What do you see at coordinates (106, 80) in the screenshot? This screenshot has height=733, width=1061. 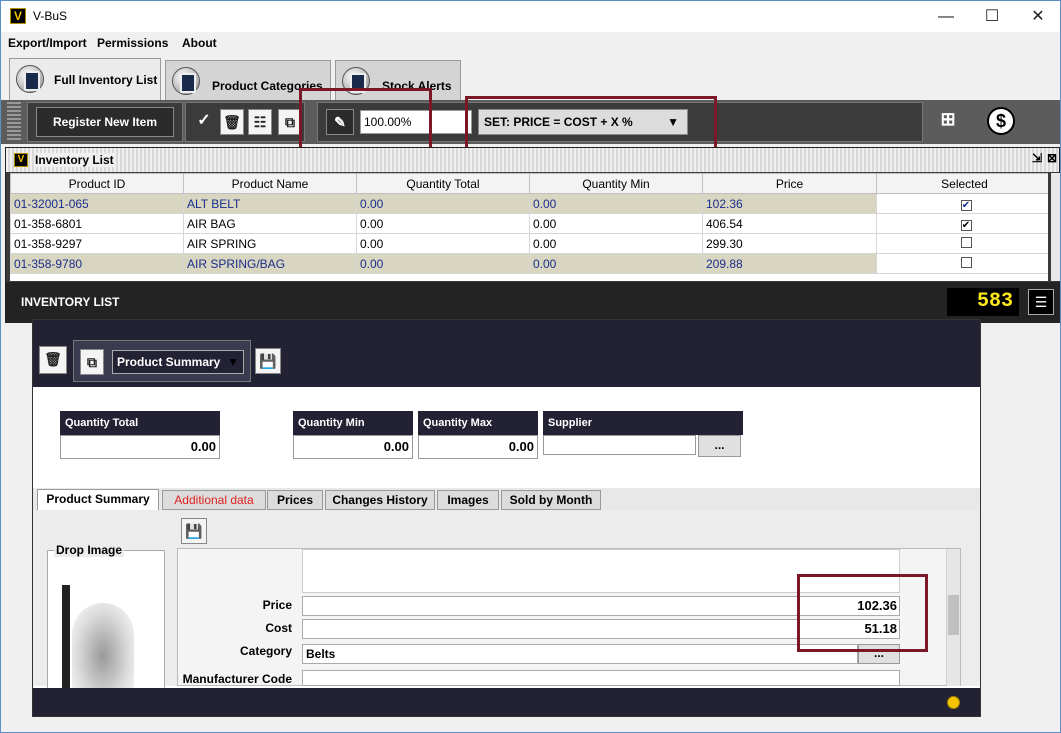 I see `tab-label: Full Inventory List` at bounding box center [106, 80].